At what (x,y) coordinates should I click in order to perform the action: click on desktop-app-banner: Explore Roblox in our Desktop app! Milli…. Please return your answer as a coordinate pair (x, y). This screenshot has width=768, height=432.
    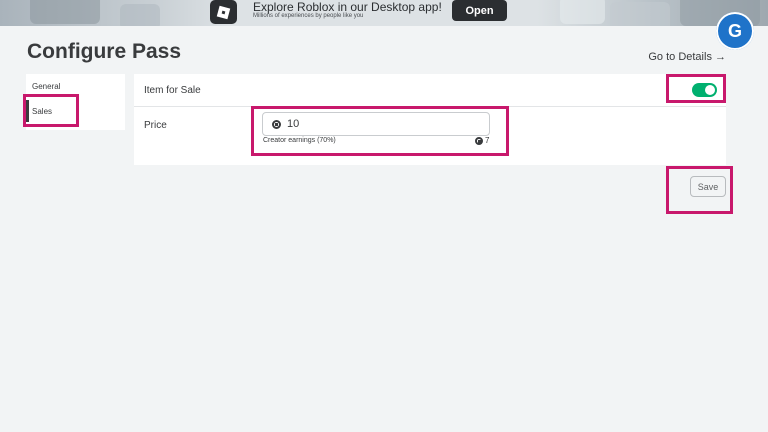
    Looking at the image, I should click on (384, 13).